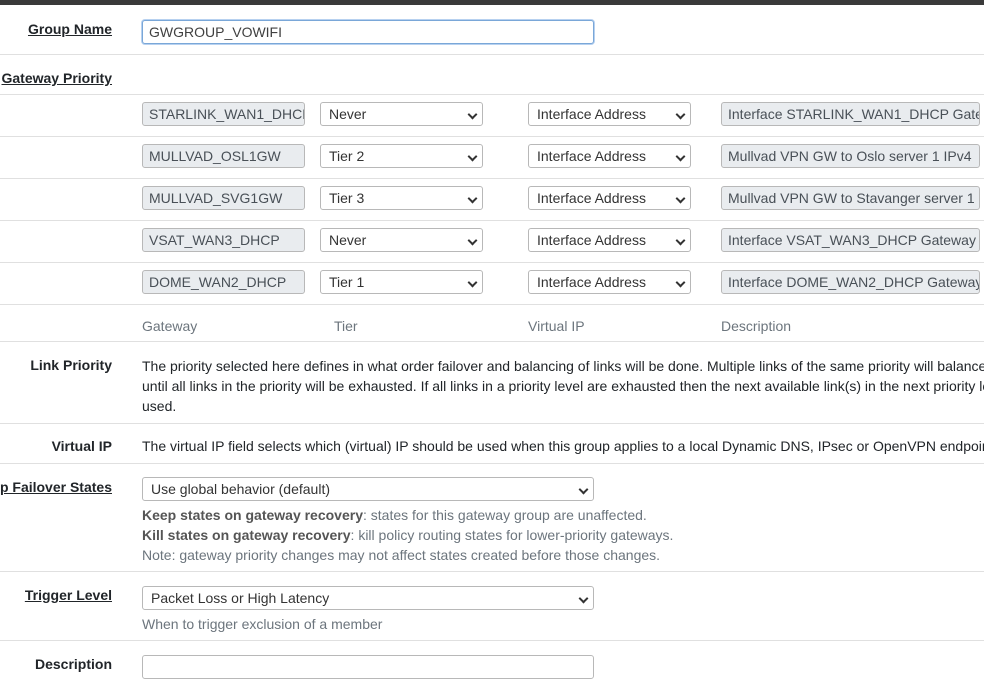 The image size is (984, 680). What do you see at coordinates (223, 282) in the screenshot?
I see `gateway-name-field: DOME_WAN2_DHCP` at bounding box center [223, 282].